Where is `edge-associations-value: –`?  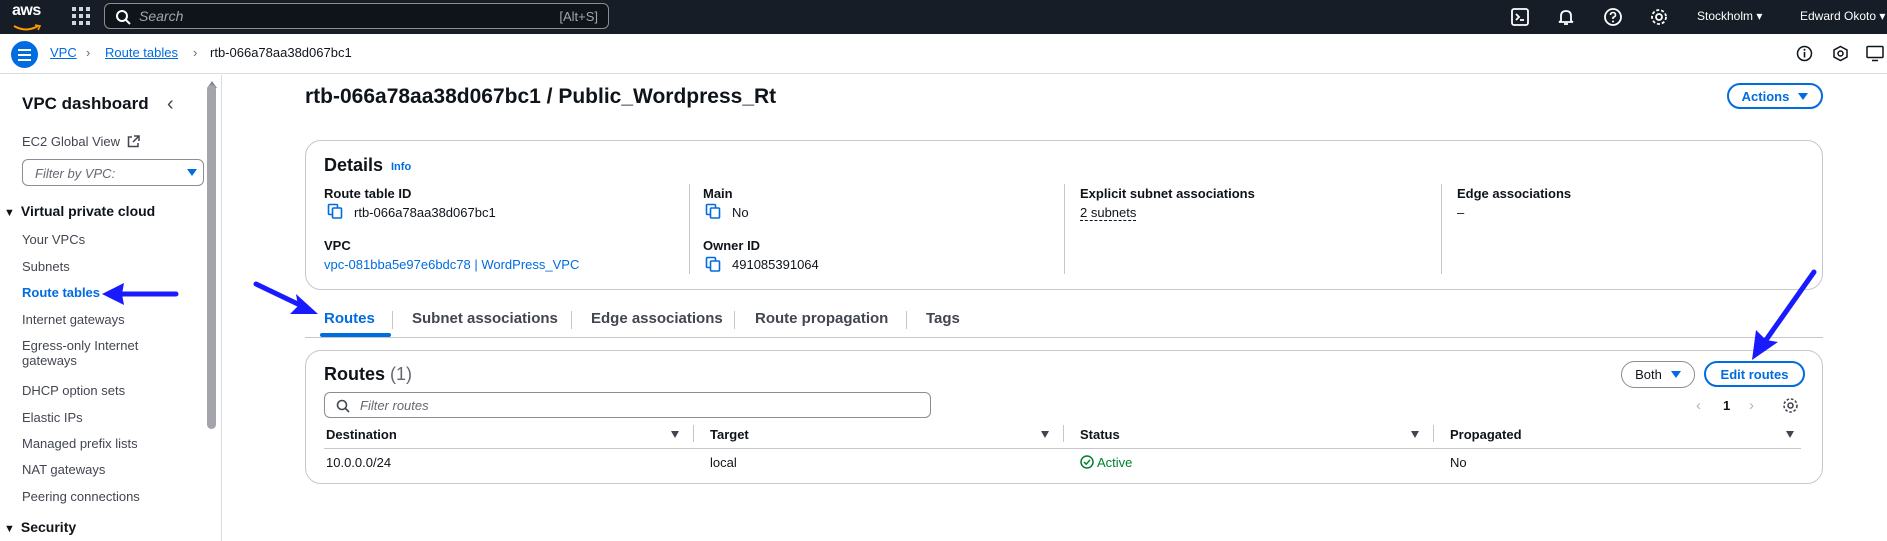
edge-associations-value: – is located at coordinates (1461, 212).